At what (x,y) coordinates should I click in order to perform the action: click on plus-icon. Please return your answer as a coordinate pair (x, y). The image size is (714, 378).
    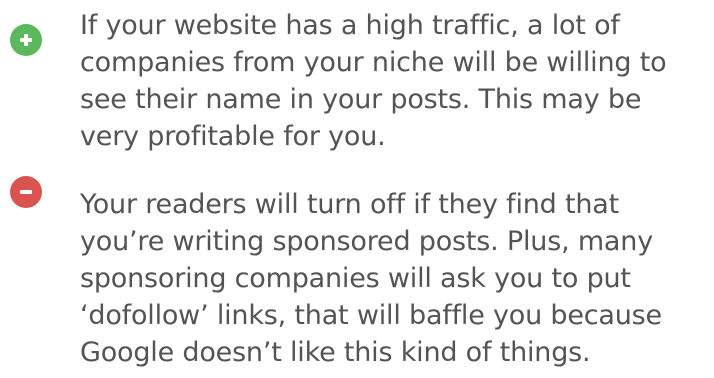
    Looking at the image, I should click on (26, 40).